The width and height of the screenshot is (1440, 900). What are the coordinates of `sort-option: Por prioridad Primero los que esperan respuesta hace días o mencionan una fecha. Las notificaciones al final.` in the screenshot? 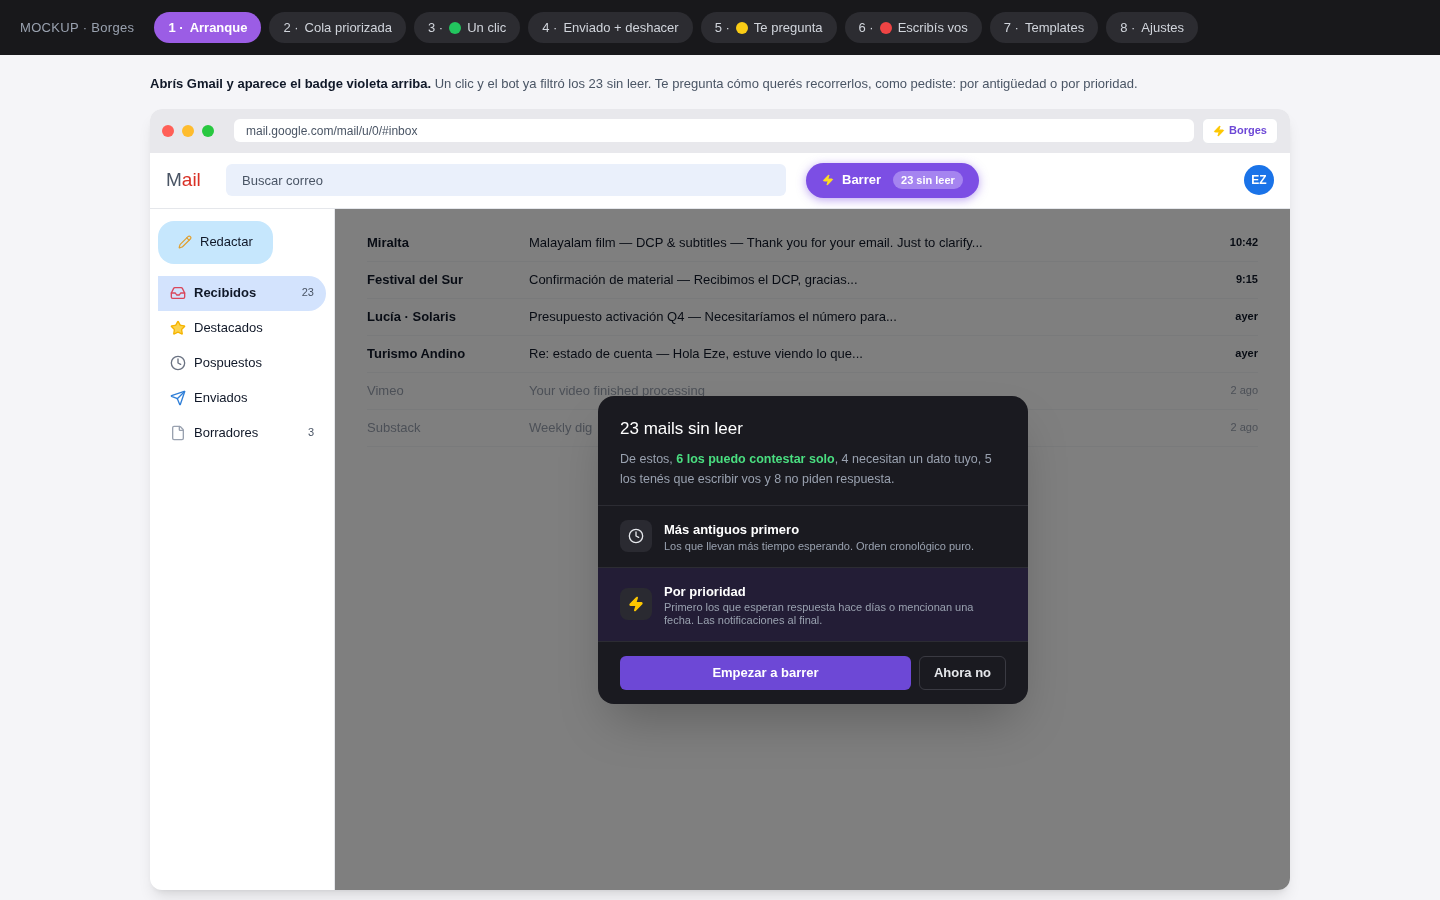 It's located at (813, 604).